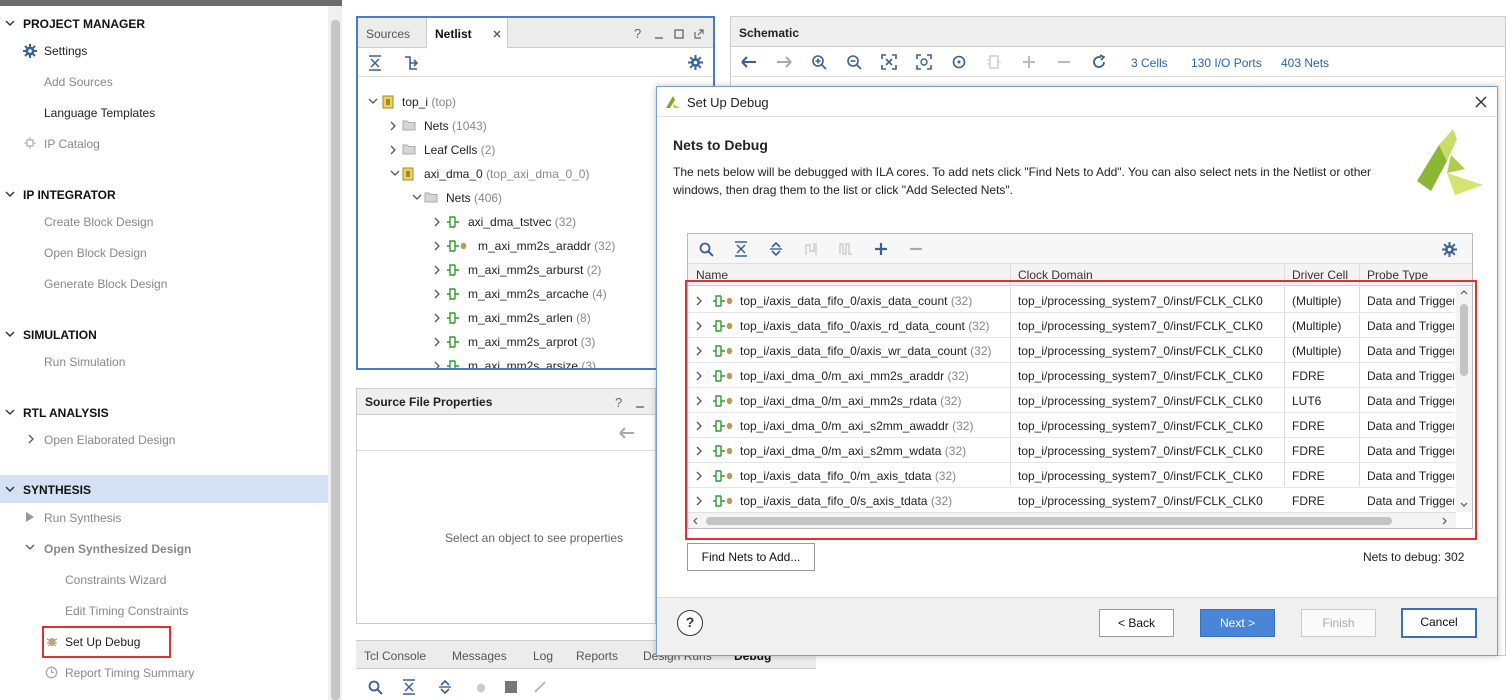  What do you see at coordinates (1439, 623) in the screenshot?
I see `cancel-button: Cancel` at bounding box center [1439, 623].